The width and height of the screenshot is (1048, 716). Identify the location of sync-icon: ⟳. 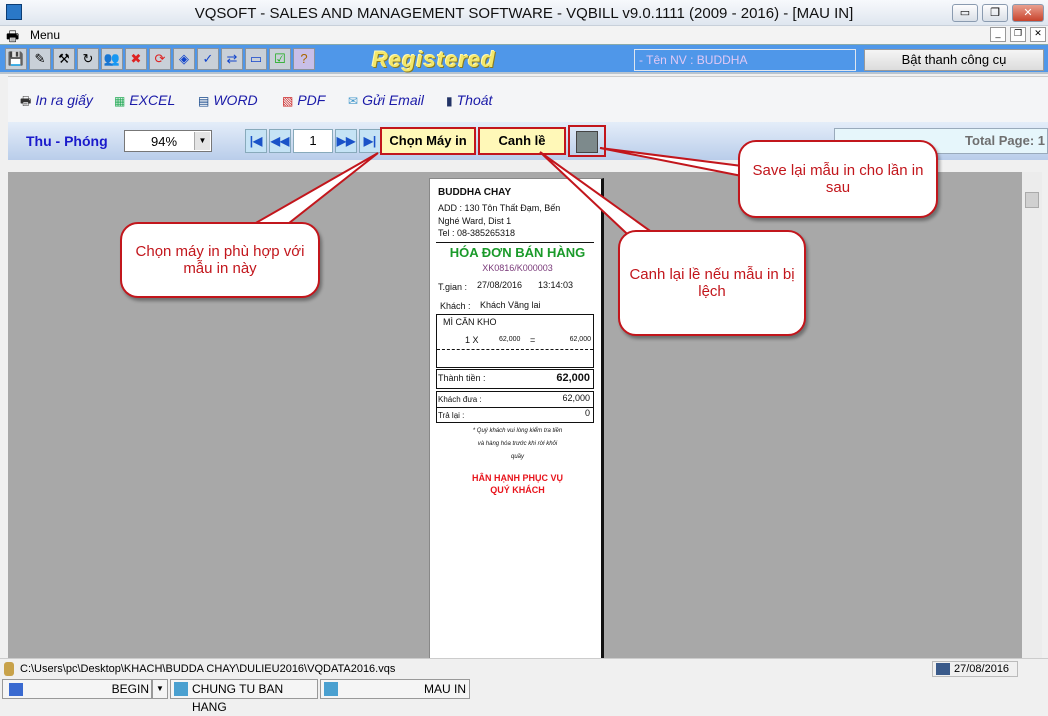
(160, 59).